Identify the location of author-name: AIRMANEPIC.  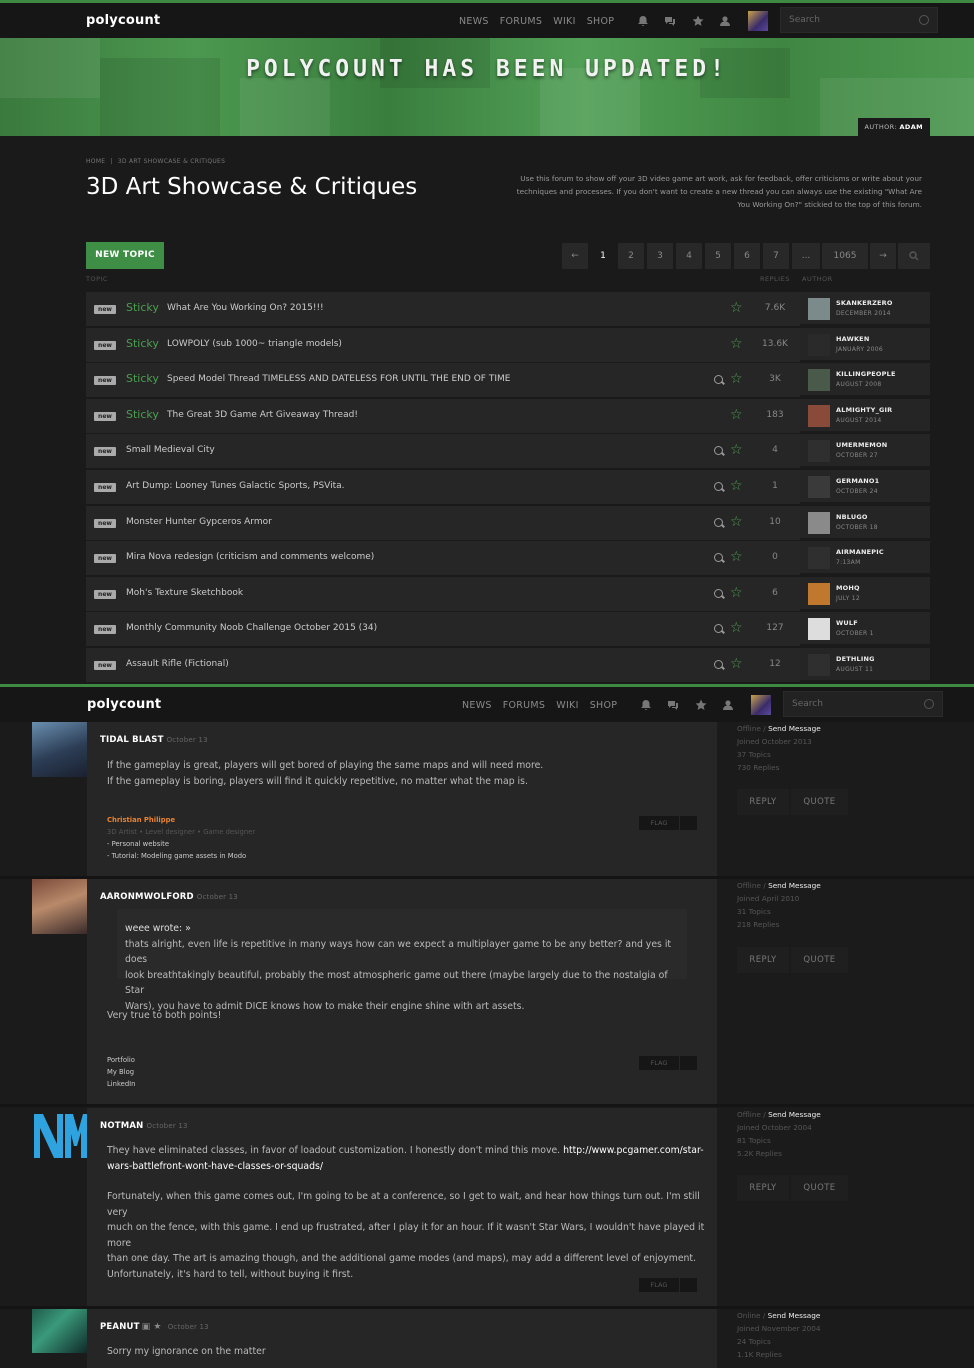
(860, 552).